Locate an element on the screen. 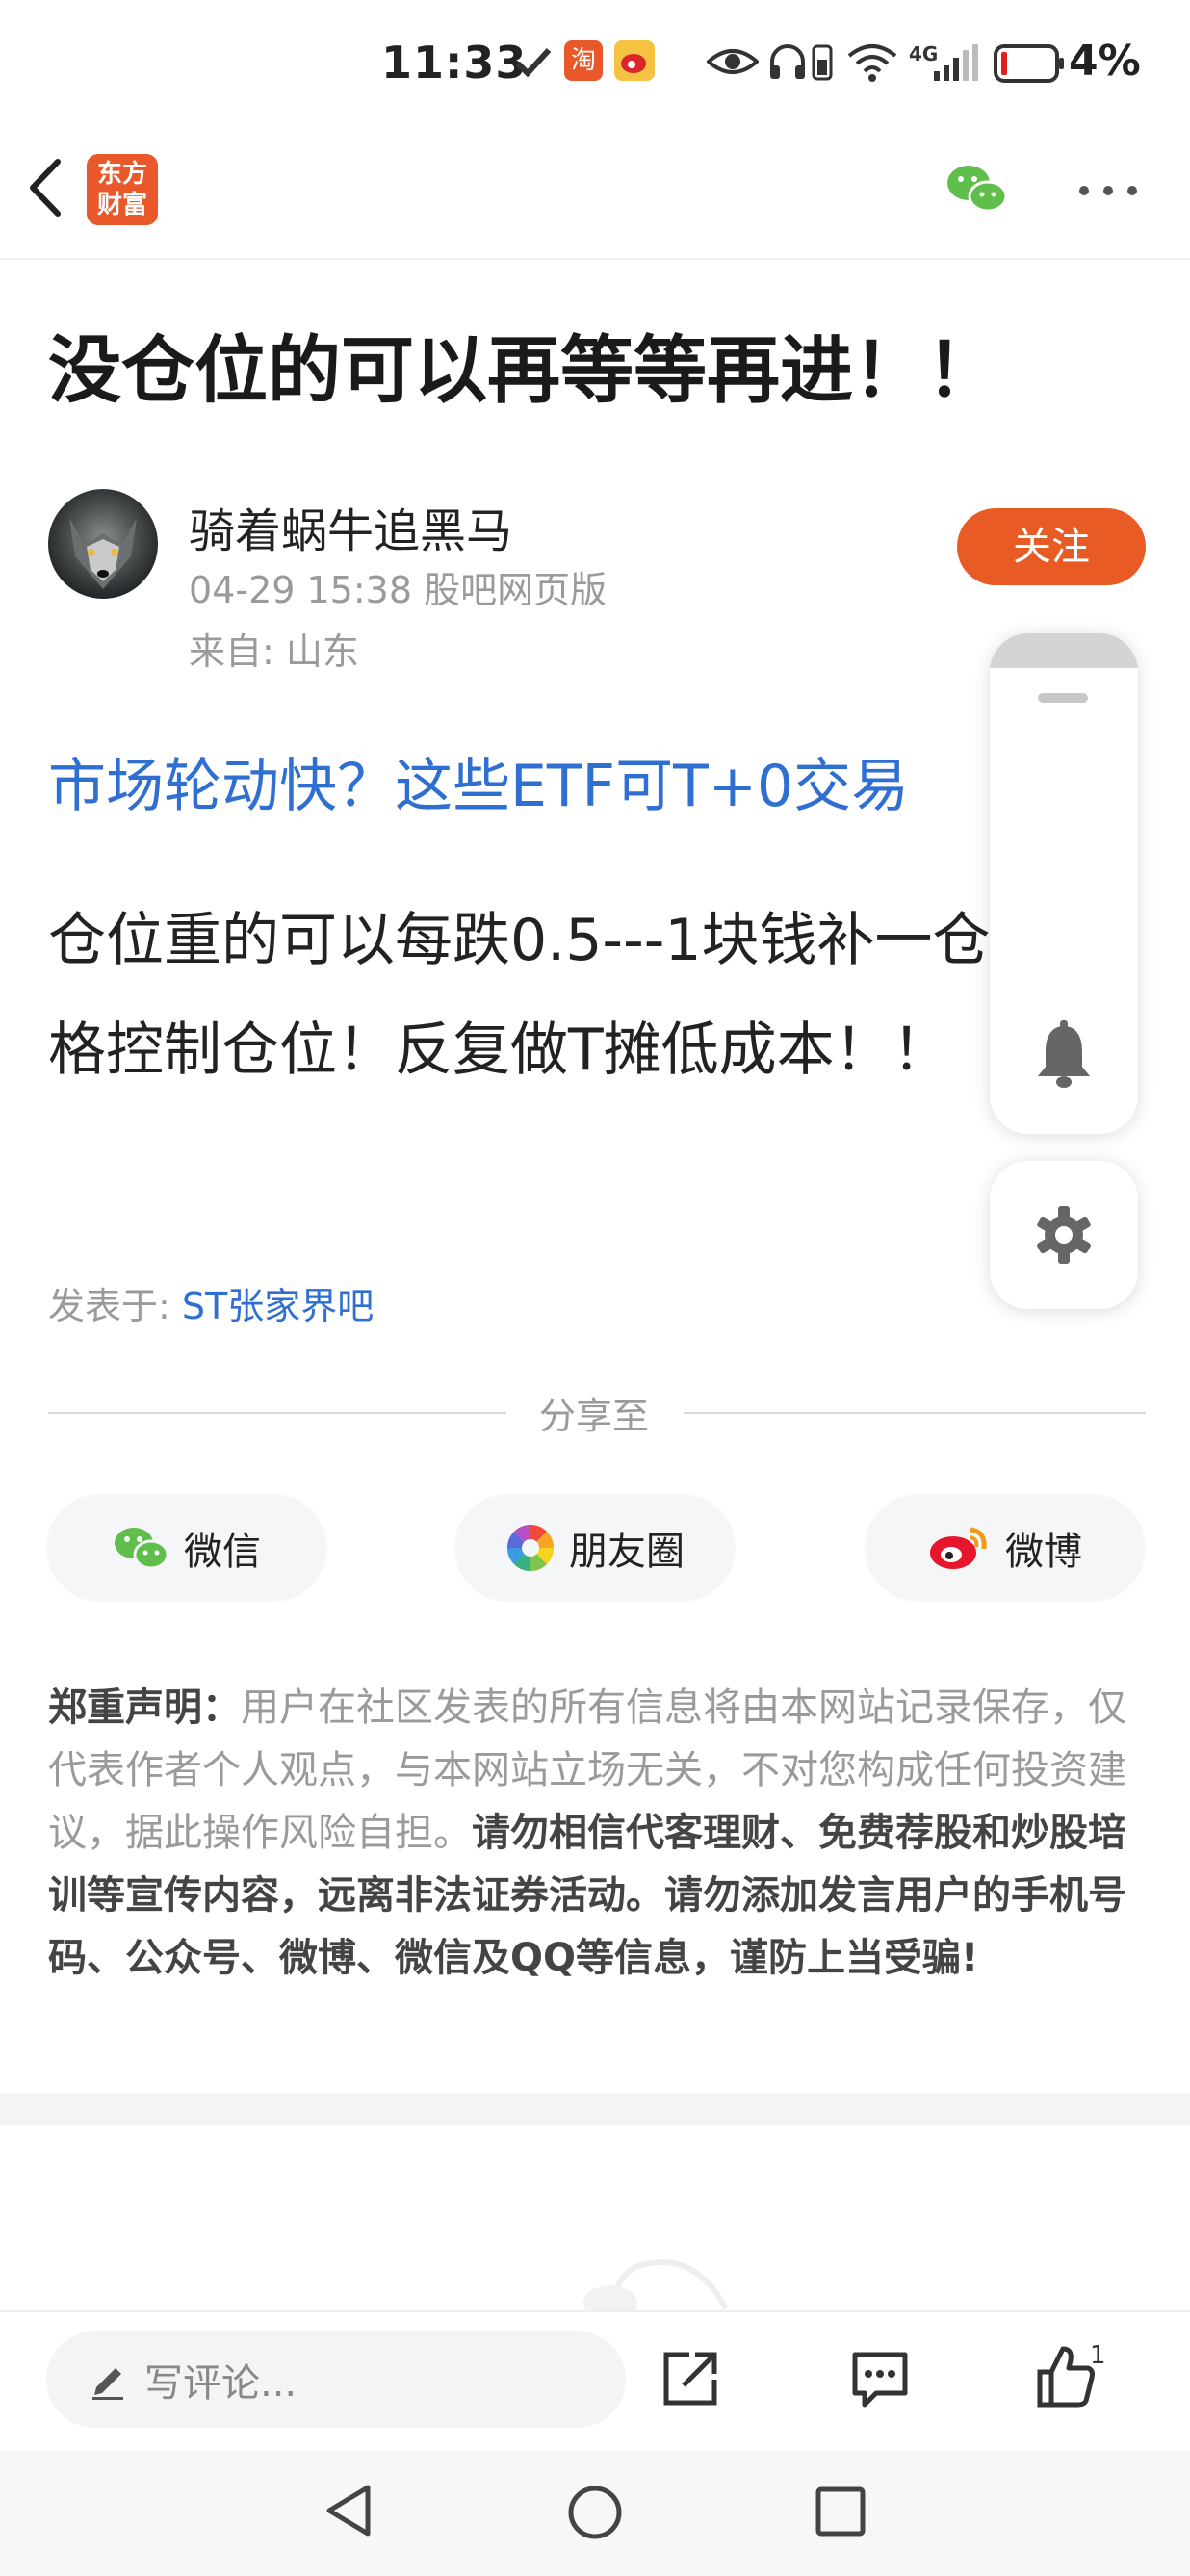 This screenshot has height=2576, width=1190. cell-signal-icon is located at coordinates (954, 64).